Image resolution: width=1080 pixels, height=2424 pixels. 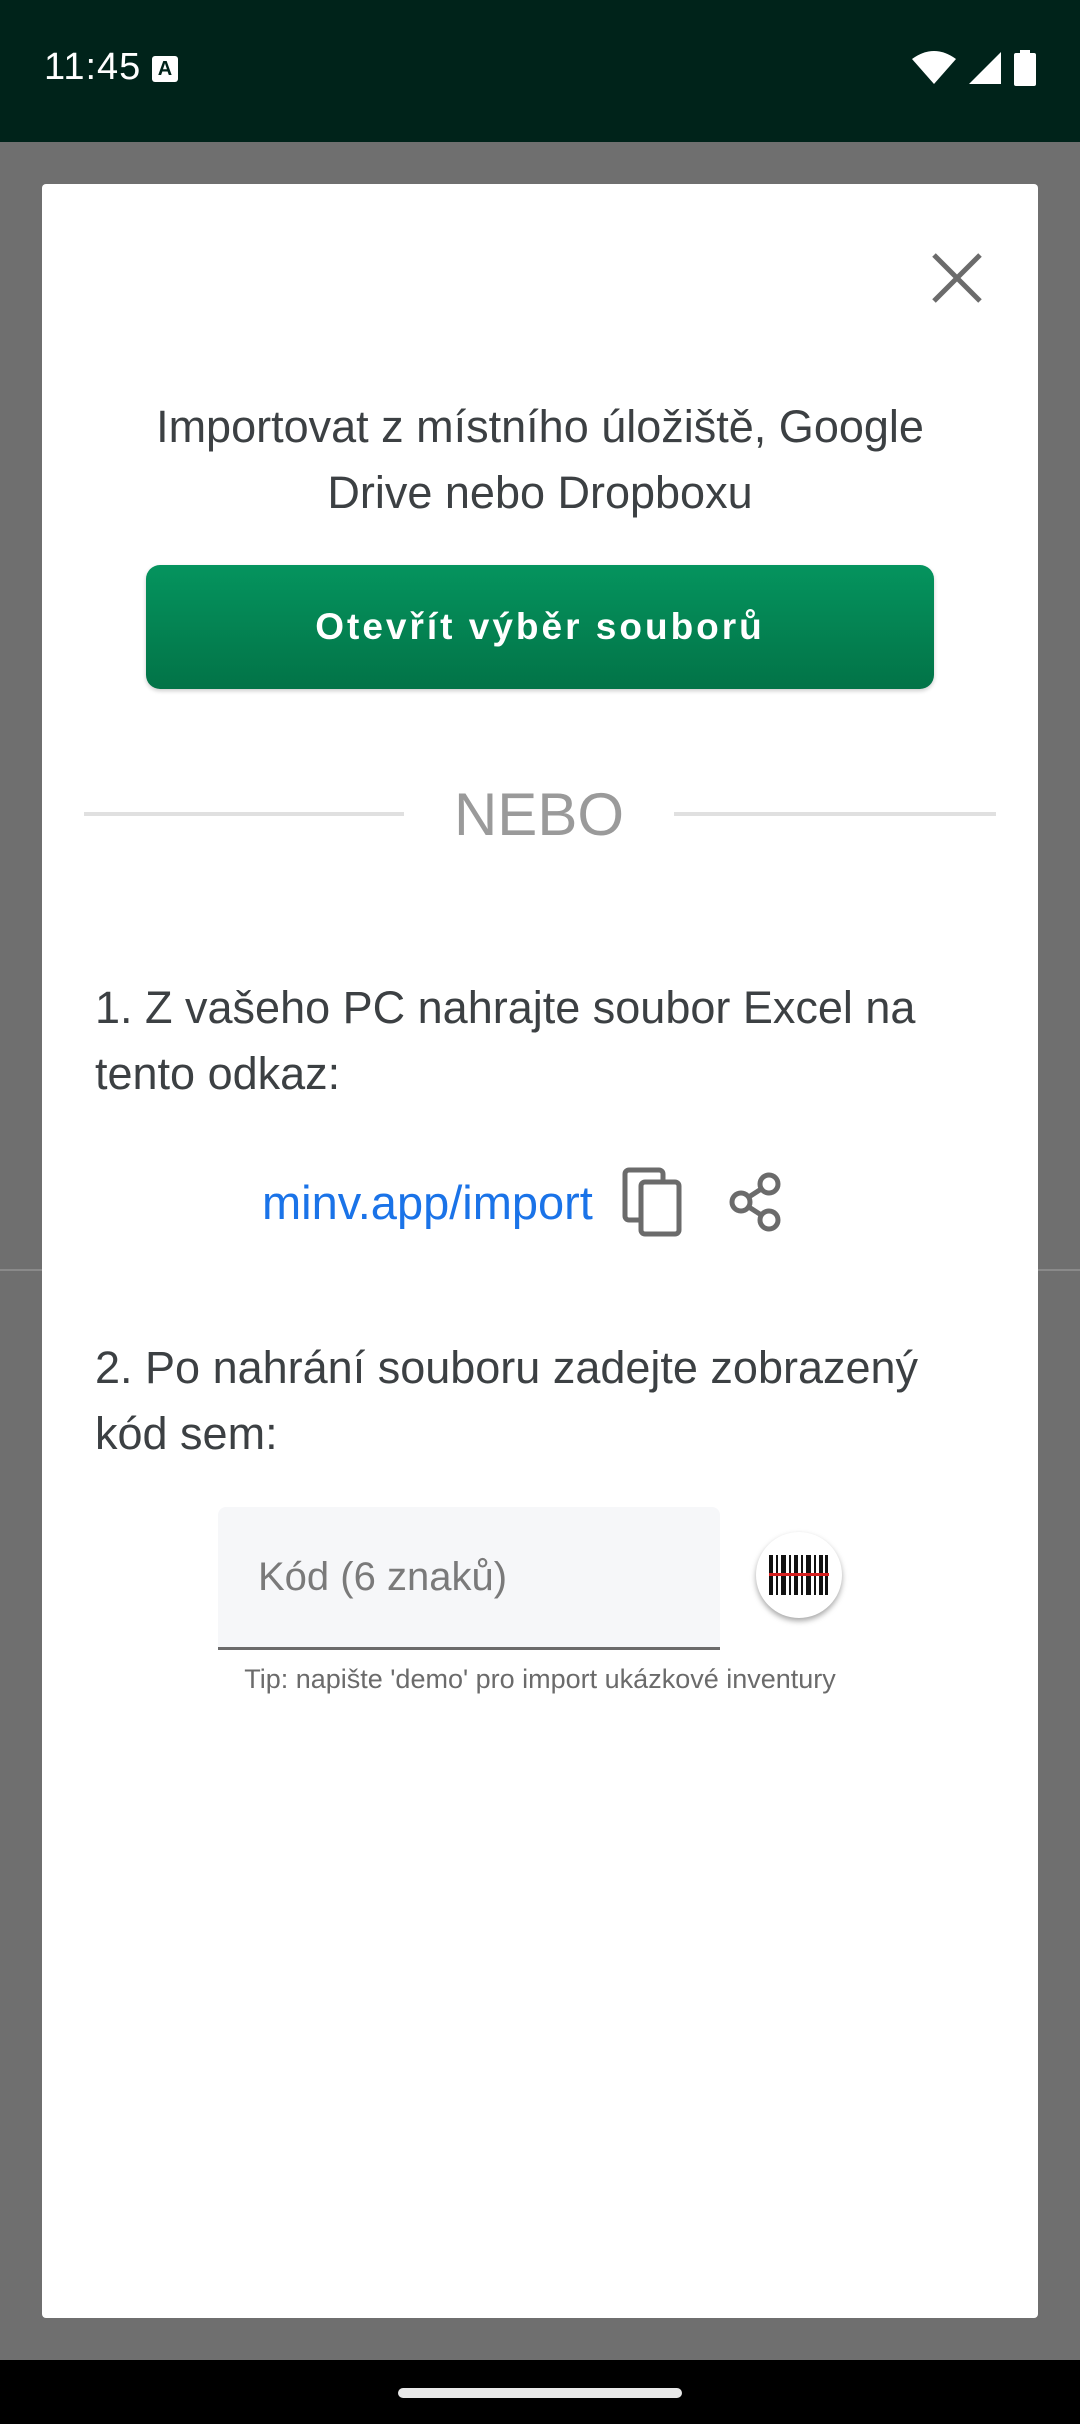 I want to click on status-time: 11:45, so click(x=93, y=67).